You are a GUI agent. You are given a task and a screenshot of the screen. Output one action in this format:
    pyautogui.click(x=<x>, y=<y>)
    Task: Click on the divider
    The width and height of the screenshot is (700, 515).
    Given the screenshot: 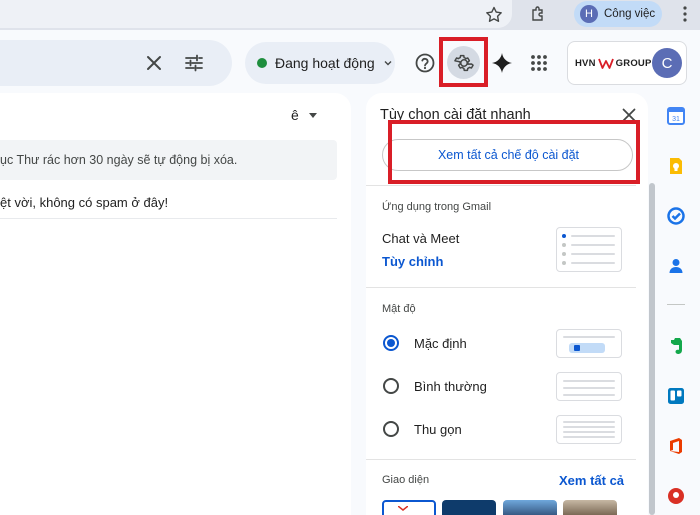 What is the action you would take?
    pyautogui.click(x=168, y=218)
    